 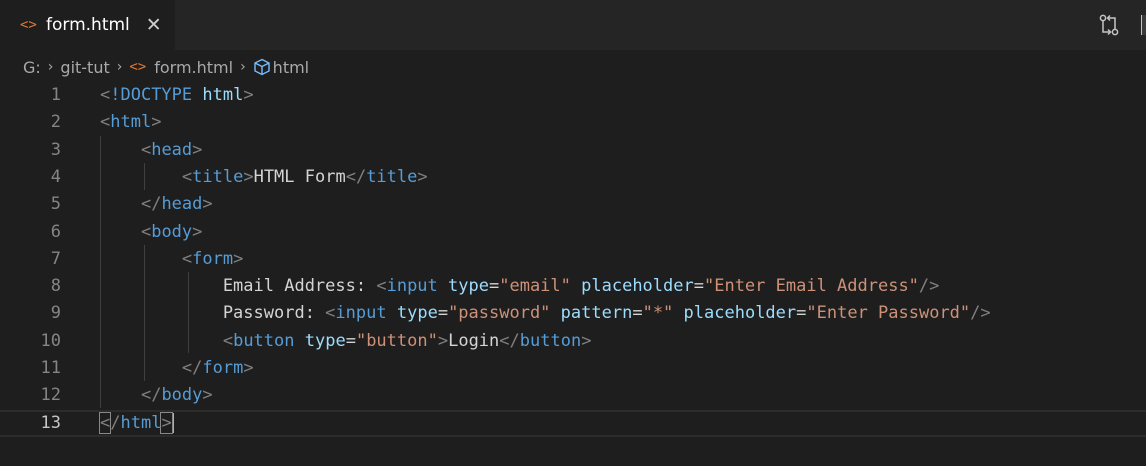 I want to click on code-line: 7 <form>, so click(x=573, y=259).